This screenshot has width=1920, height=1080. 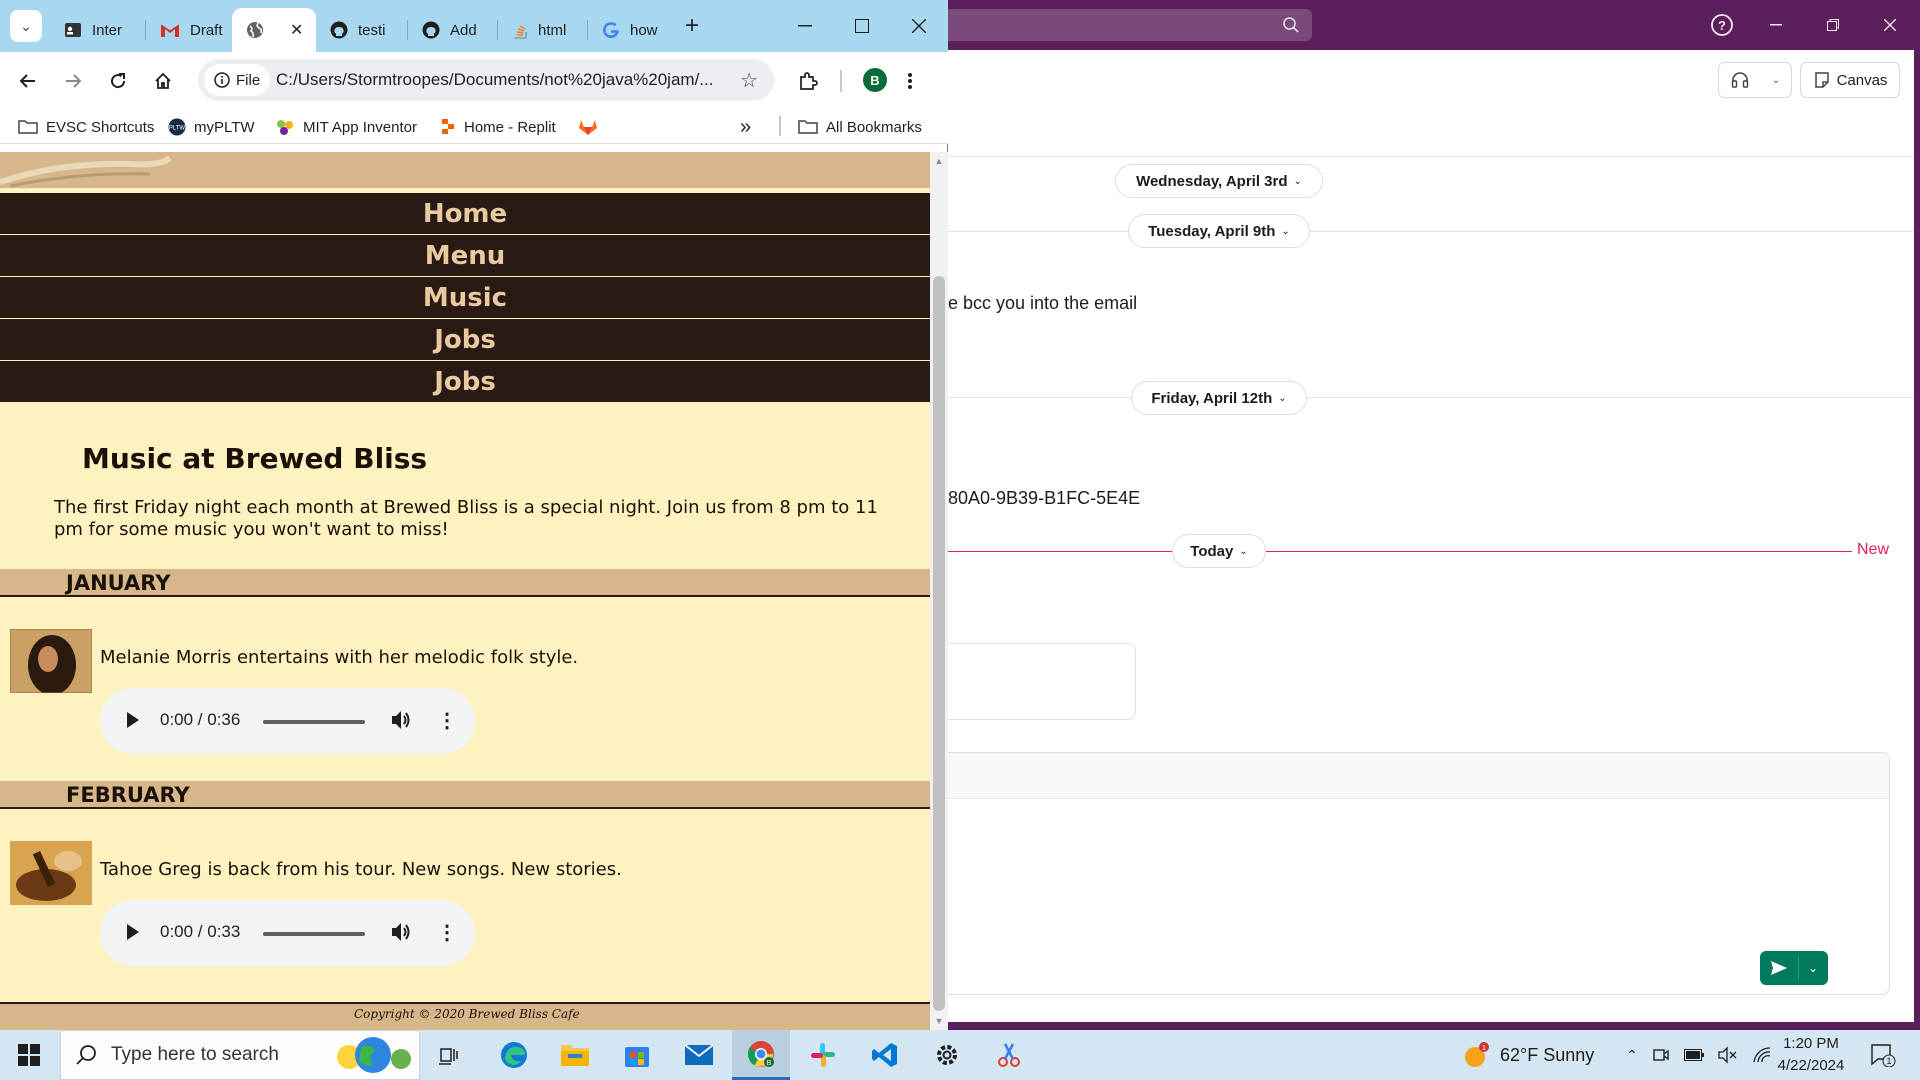 What do you see at coordinates (1776, 25) in the screenshot?
I see `slack-minimize-icon` at bounding box center [1776, 25].